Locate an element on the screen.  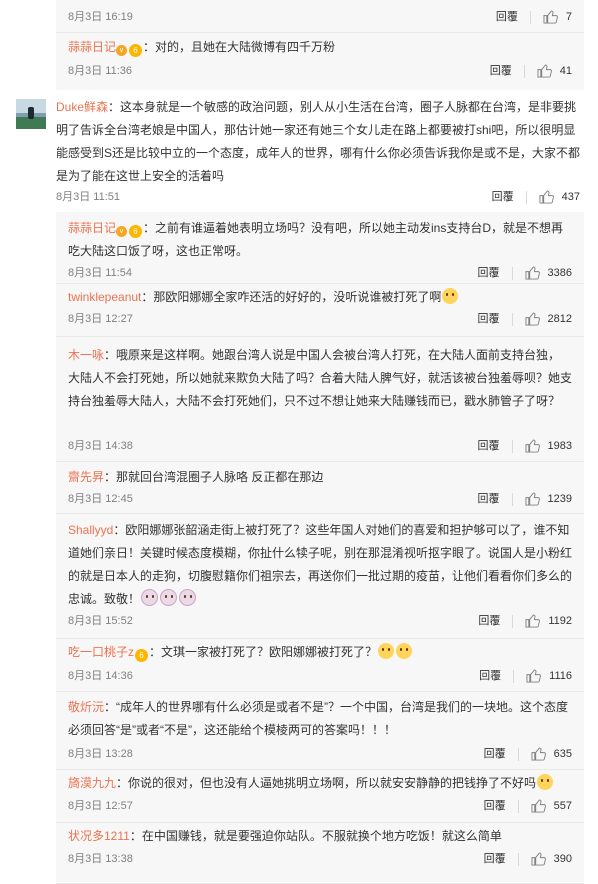
like-count: 557 is located at coordinates (562, 806).